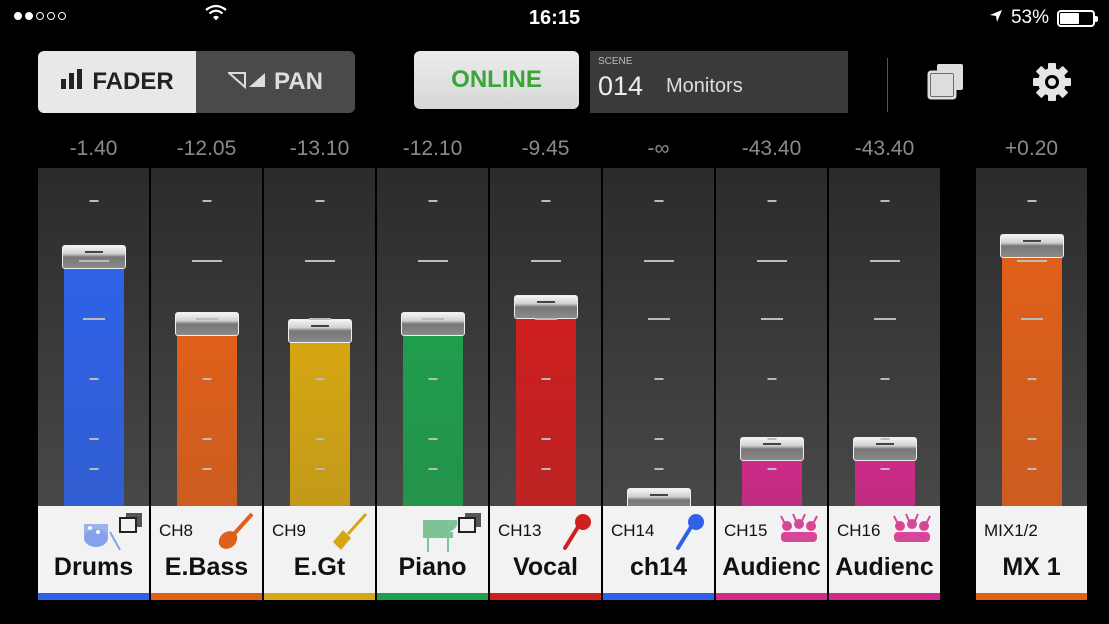 This screenshot has width=1109, height=624. I want to click on channel-strip: -43.40 CH16 Audienc, so click(884, 370).